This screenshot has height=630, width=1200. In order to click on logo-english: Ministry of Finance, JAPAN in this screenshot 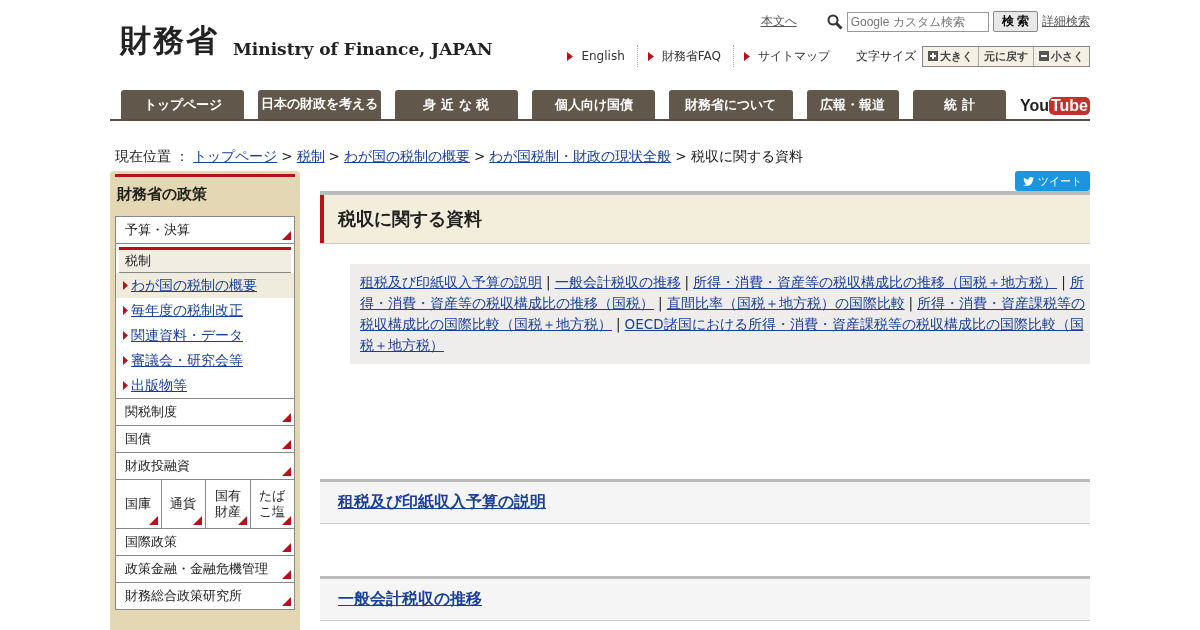, I will do `click(363, 50)`.